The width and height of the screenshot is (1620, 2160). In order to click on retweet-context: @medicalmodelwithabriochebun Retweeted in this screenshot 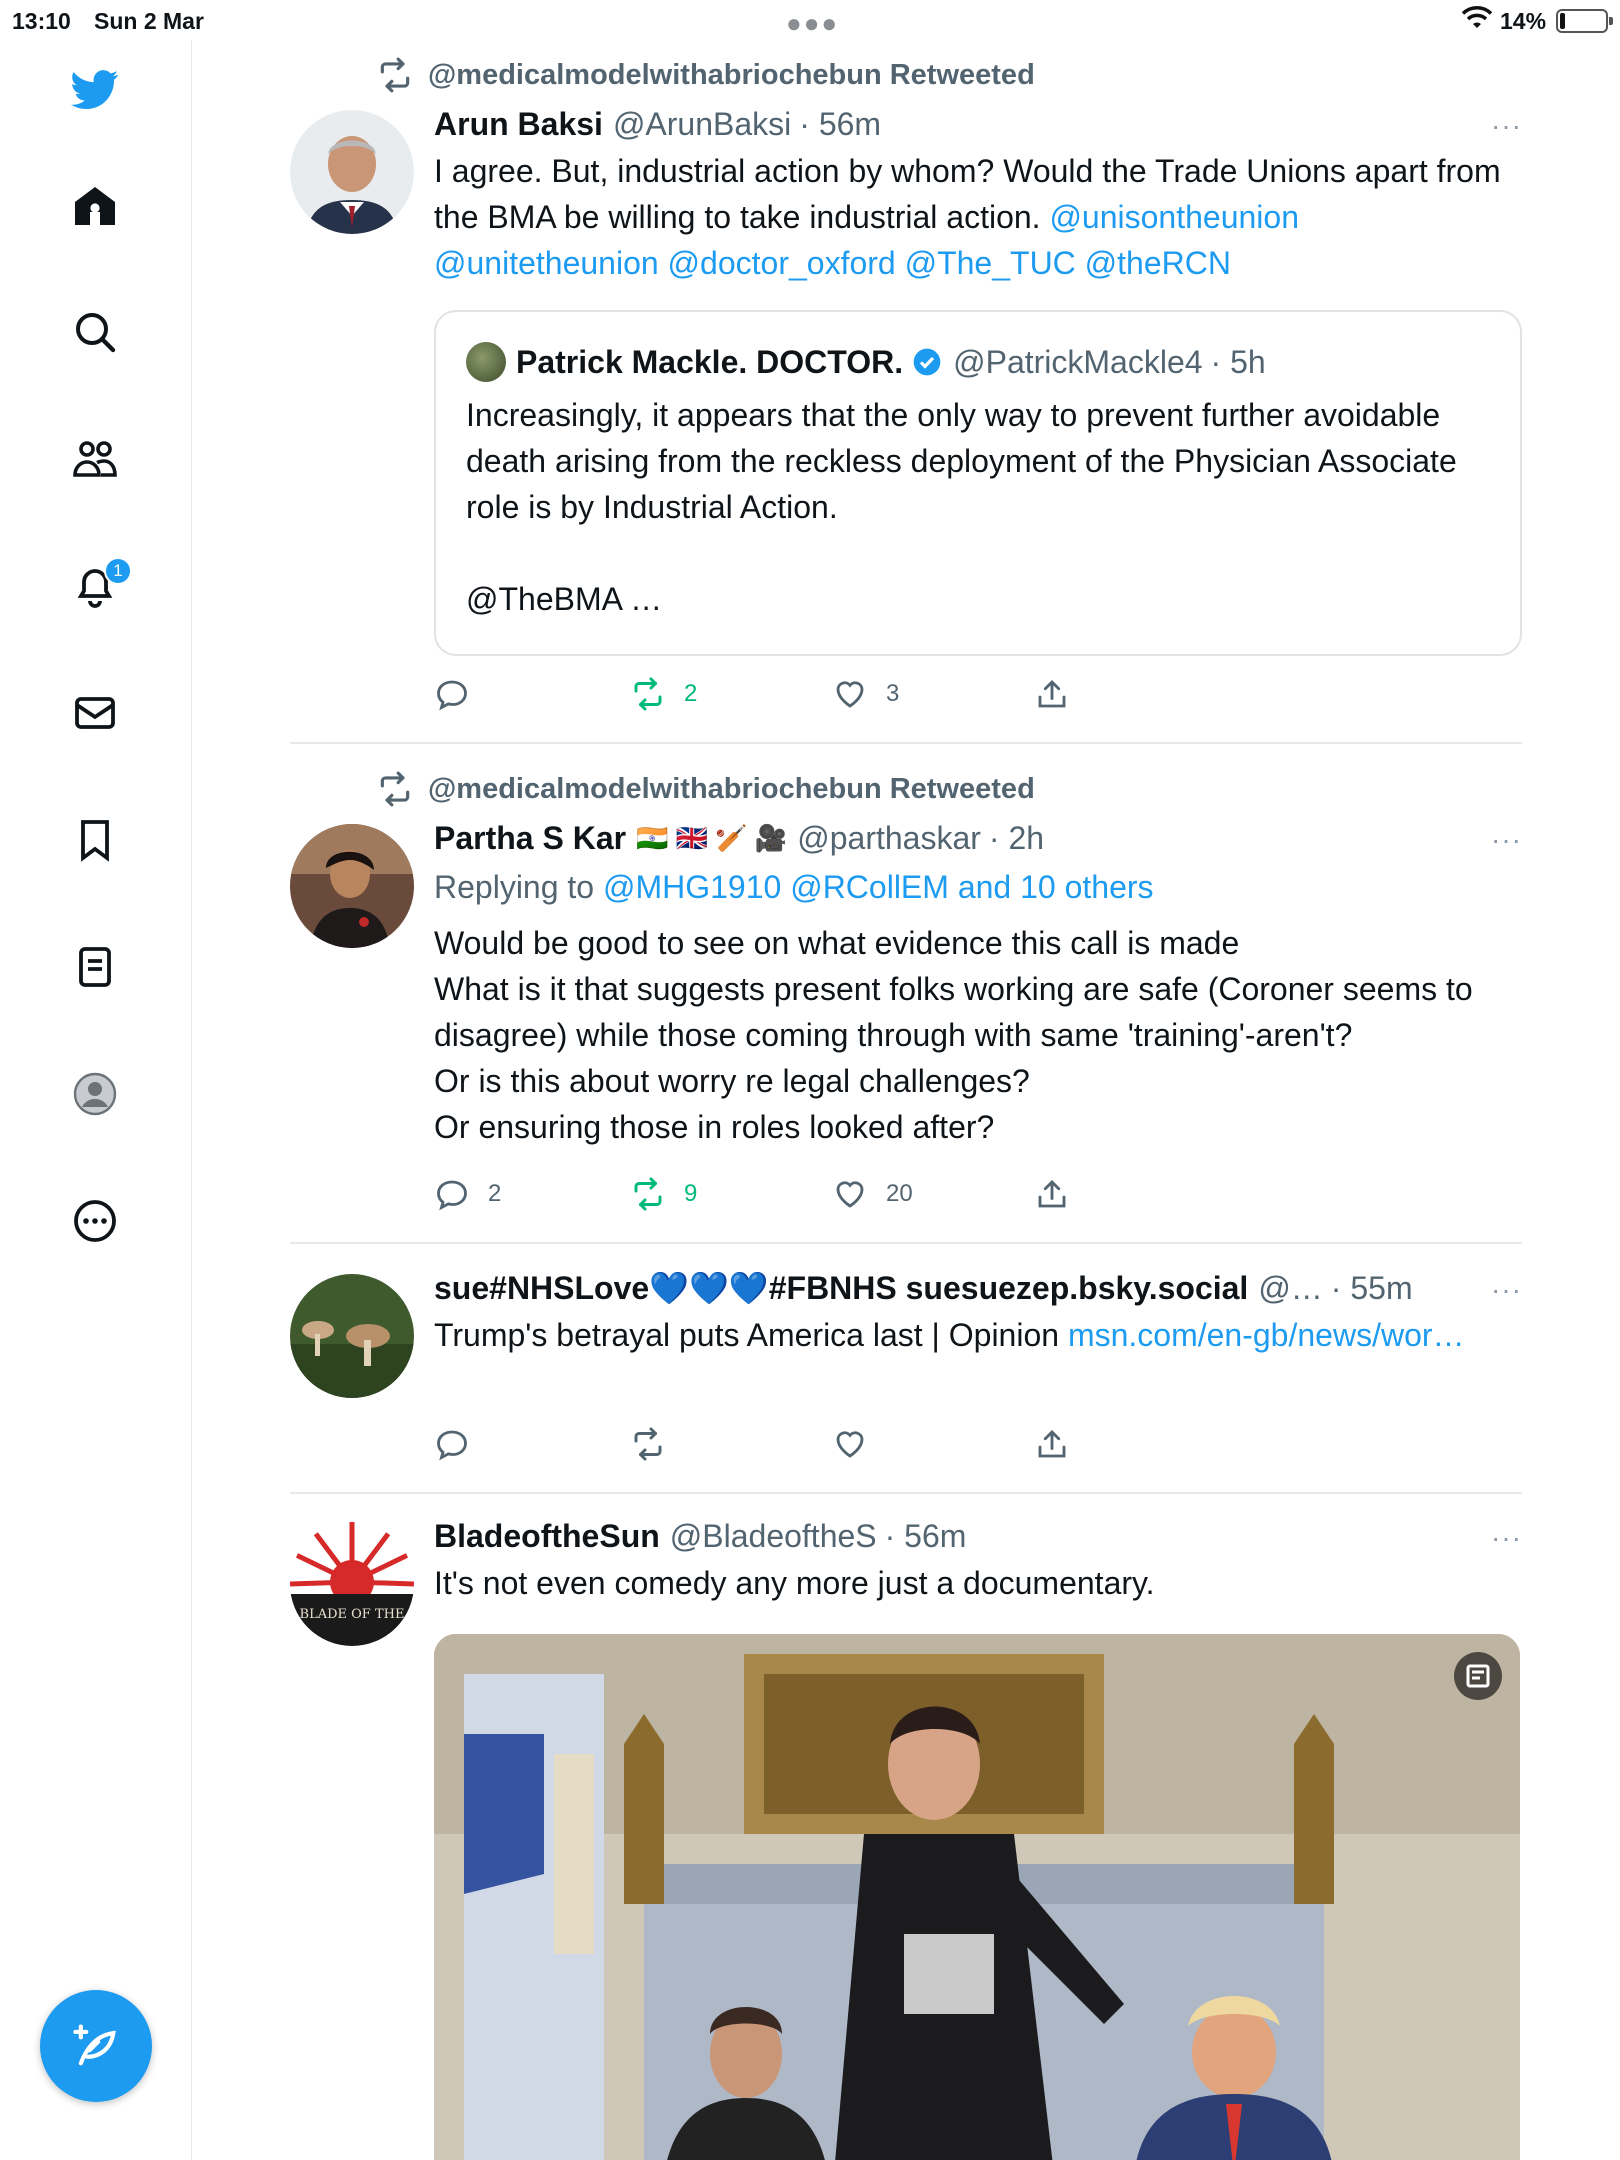, I will do `click(705, 75)`.